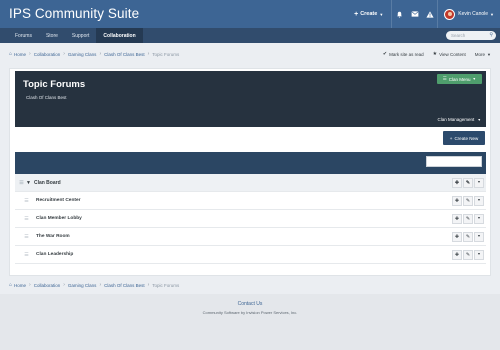 The image size is (500, 350). I want to click on clan-management-label: Clan Management, so click(456, 119).